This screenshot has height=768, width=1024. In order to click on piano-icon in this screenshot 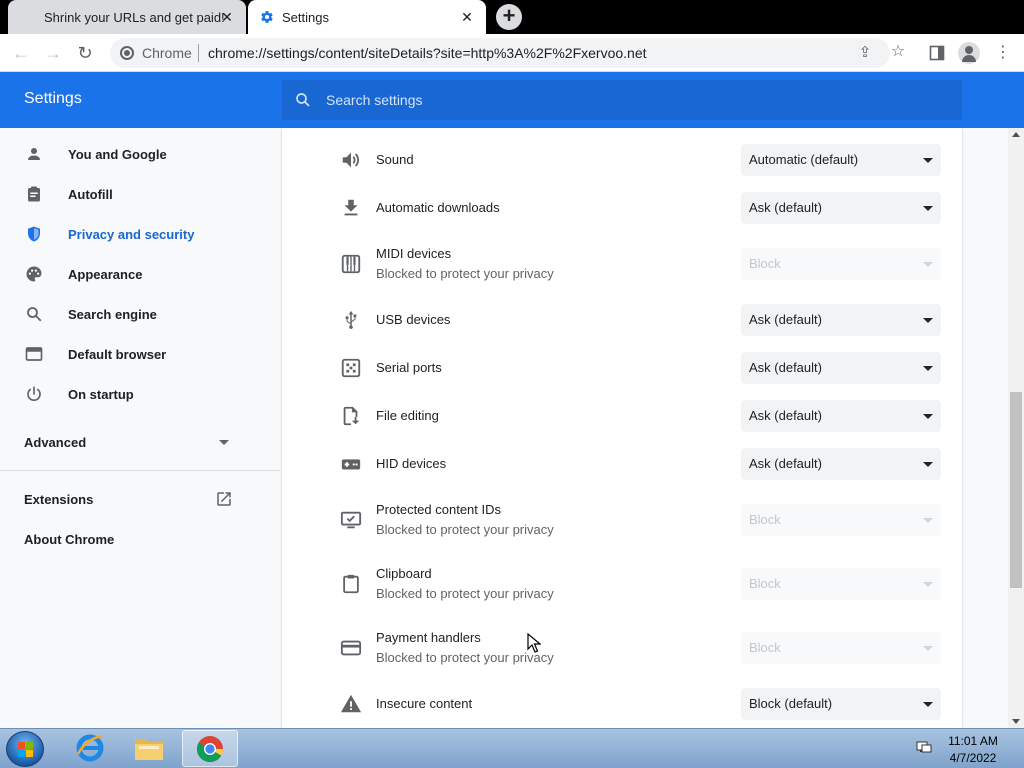, I will do `click(351, 264)`.